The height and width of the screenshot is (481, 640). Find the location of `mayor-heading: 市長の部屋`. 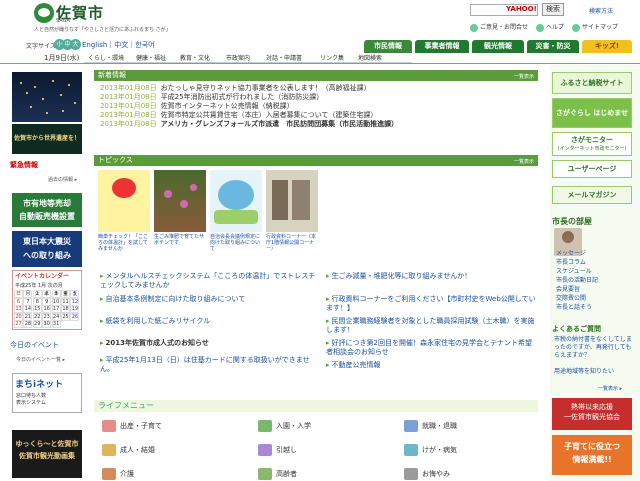

mayor-heading: 市長の部屋 is located at coordinates (572, 221).